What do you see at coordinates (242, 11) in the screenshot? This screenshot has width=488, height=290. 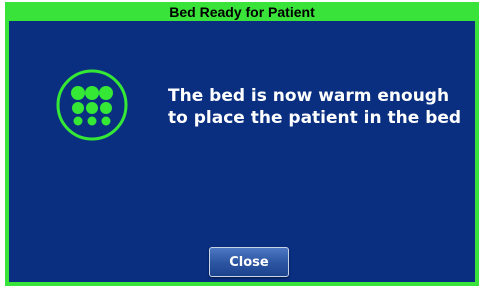 I see `dialog-title: Bed Ready for Patient` at bounding box center [242, 11].